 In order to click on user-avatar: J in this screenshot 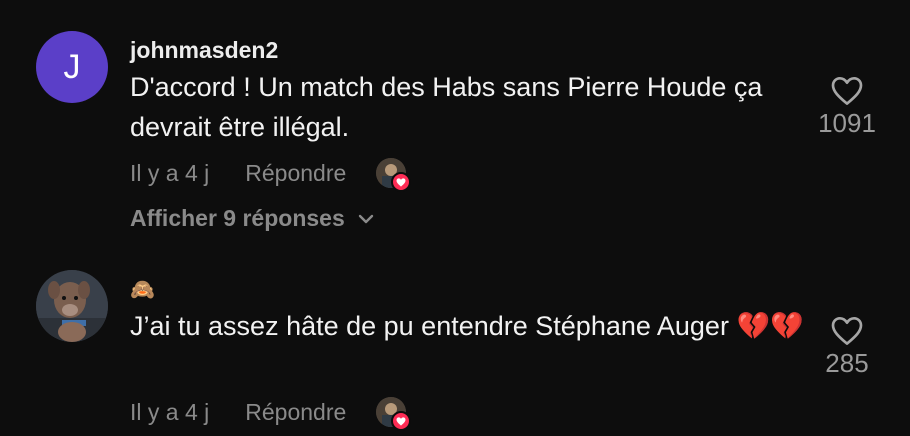, I will do `click(72, 67)`.